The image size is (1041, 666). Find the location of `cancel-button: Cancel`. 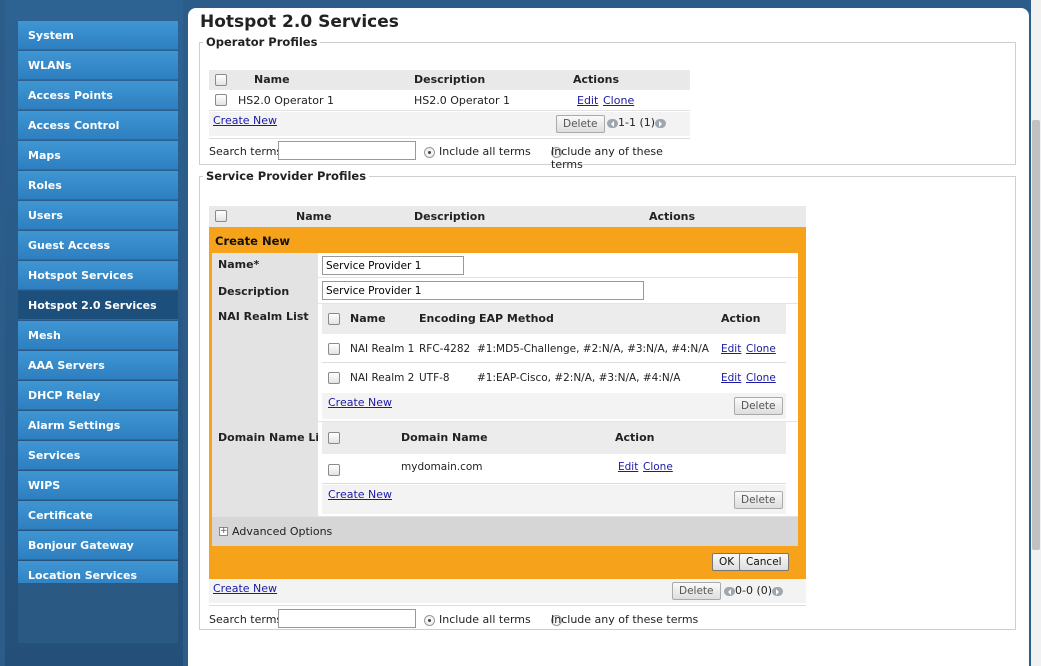

cancel-button: Cancel is located at coordinates (764, 562).